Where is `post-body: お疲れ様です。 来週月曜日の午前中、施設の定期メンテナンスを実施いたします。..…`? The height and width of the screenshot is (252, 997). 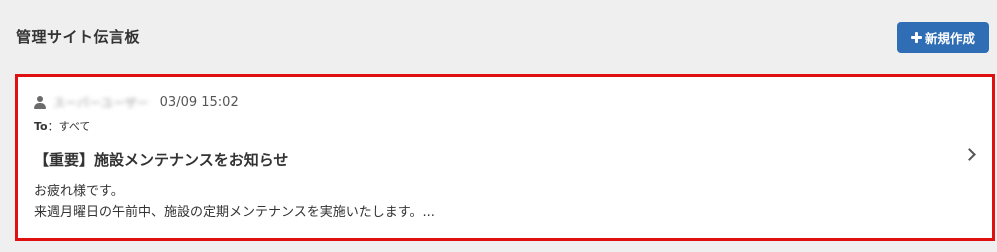
post-body: お疲れ様です。 来週月曜日の午前中、施設の定期メンテナンスを実施いたします。..… is located at coordinates (234, 202).